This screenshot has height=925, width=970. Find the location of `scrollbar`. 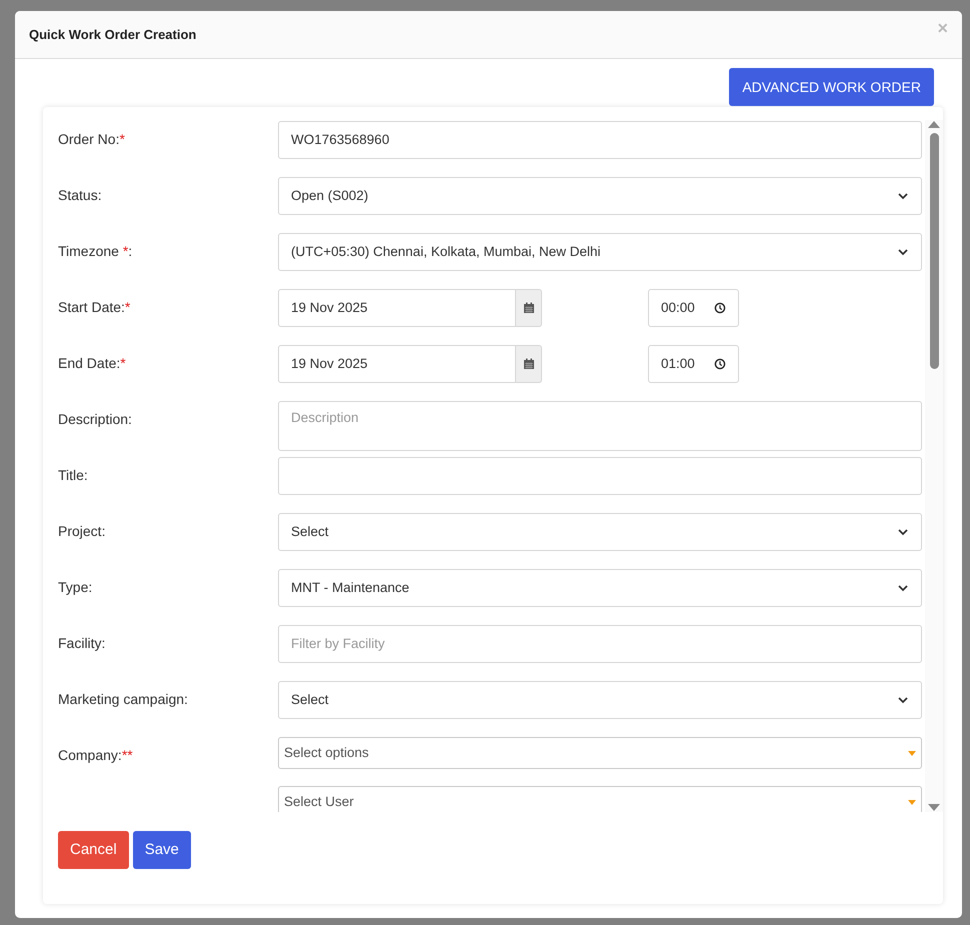

scrollbar is located at coordinates (934, 466).